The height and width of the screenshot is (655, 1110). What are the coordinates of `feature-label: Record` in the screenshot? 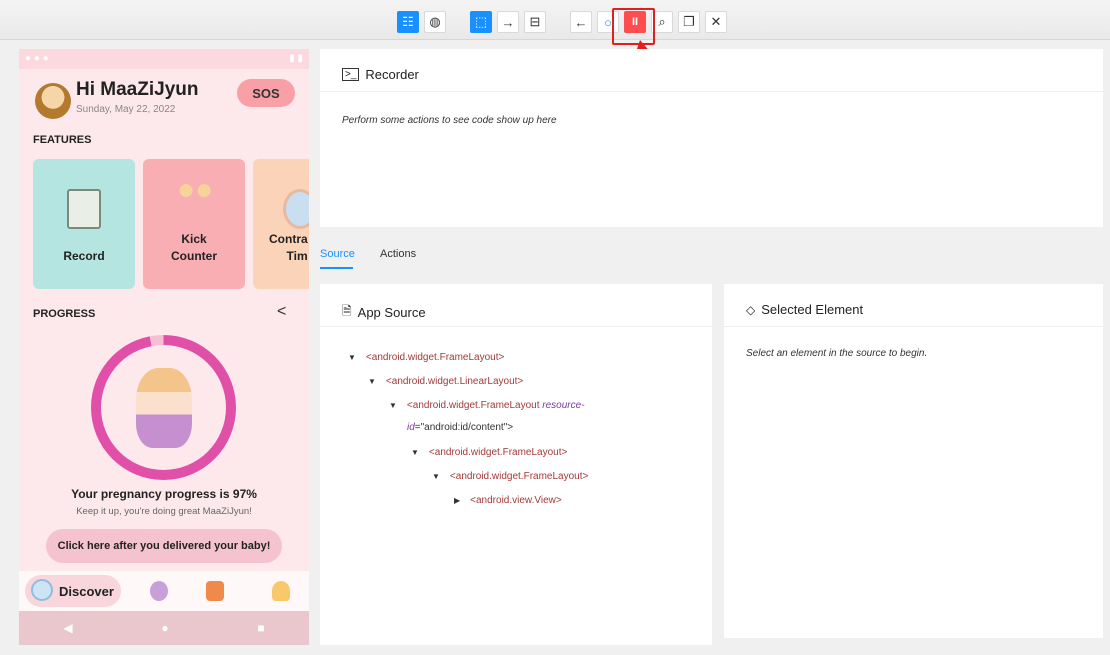 It's located at (84, 256).